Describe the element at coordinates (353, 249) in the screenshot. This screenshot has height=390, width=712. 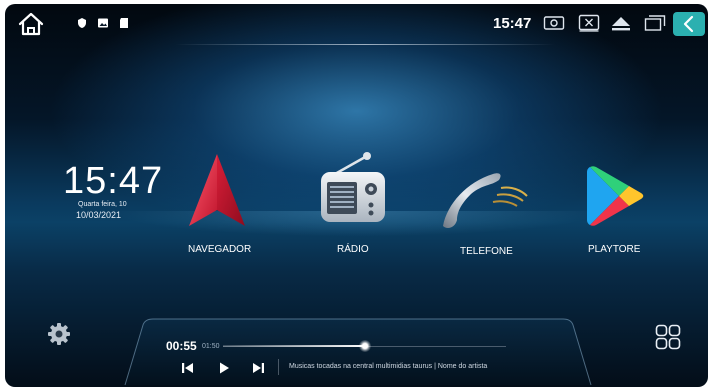
I see `app-label-radio: RÁDIO` at that location.